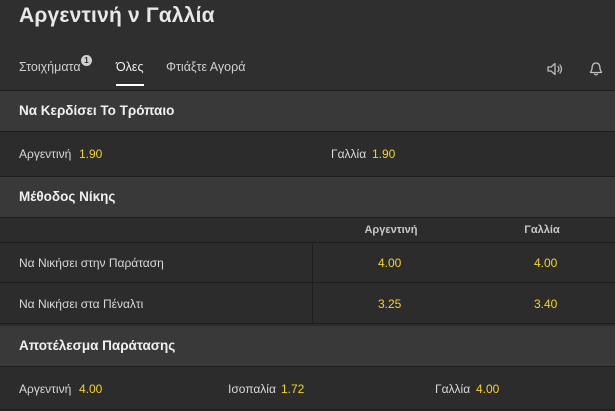 The image size is (615, 411). I want to click on page-title: Αργεντινή ν Γαλλία, so click(117, 15).